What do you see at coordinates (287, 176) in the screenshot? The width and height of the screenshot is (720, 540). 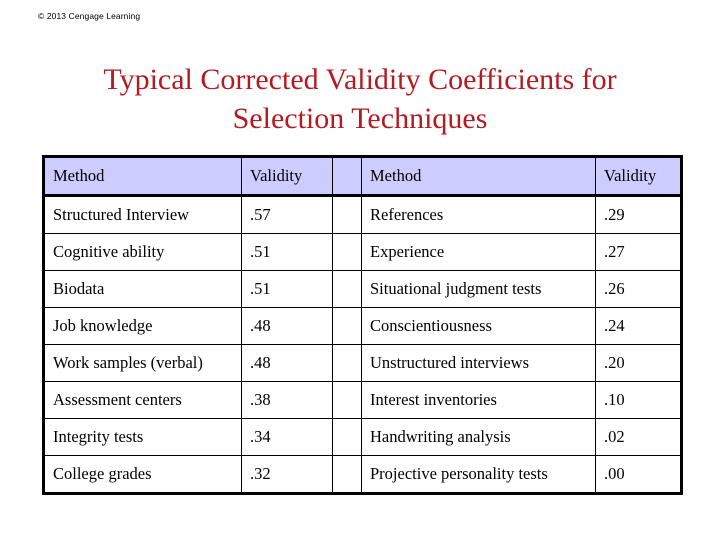 I see `column-header-validity-left: Validity` at bounding box center [287, 176].